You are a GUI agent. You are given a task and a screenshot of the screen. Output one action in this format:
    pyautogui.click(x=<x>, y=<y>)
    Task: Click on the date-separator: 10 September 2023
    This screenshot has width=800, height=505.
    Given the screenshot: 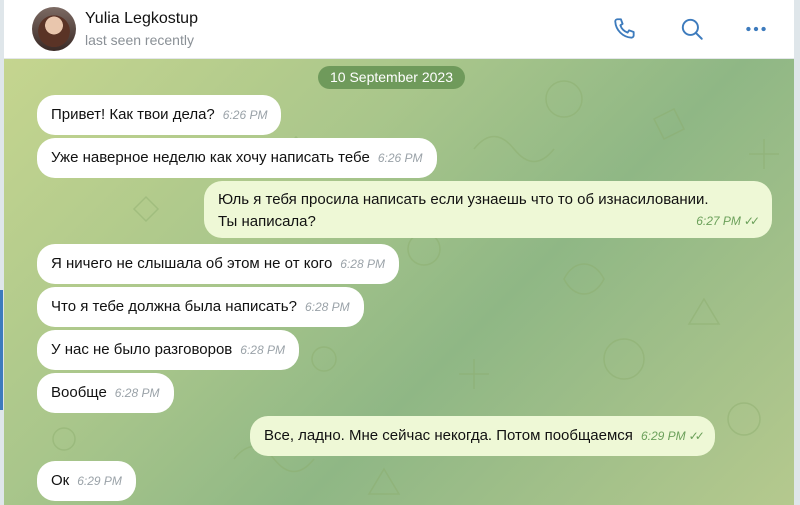 What is the action you would take?
    pyautogui.click(x=391, y=77)
    